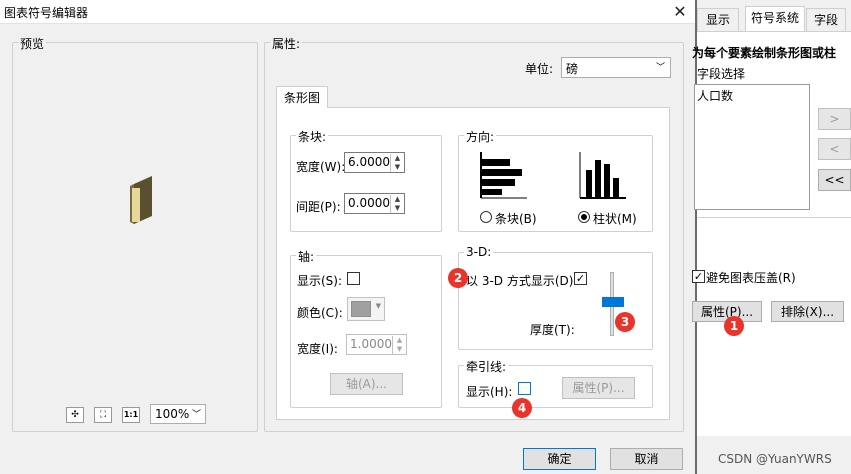 The height and width of the screenshot is (474, 851). I want to click on axis-width-spinner: ▲ ▼, so click(399, 345).